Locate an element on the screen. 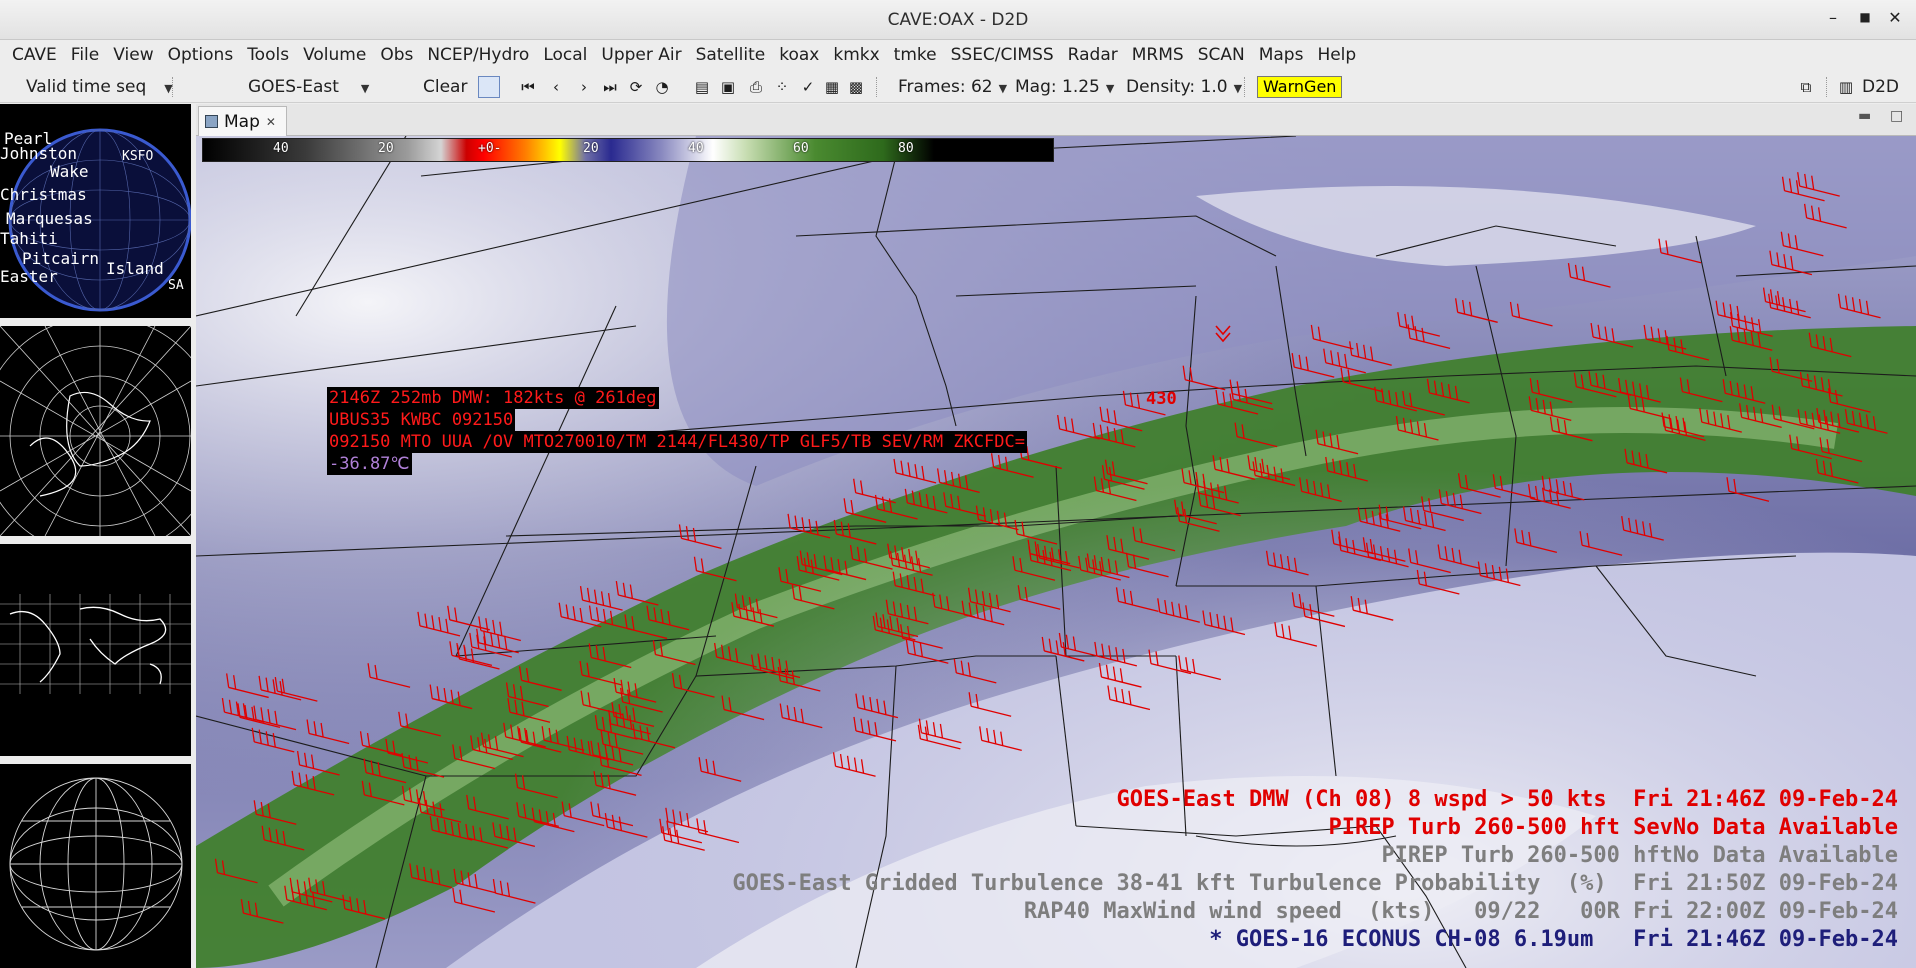 This screenshot has height=968, width=1916. menu-cave: CAVE is located at coordinates (34, 55).